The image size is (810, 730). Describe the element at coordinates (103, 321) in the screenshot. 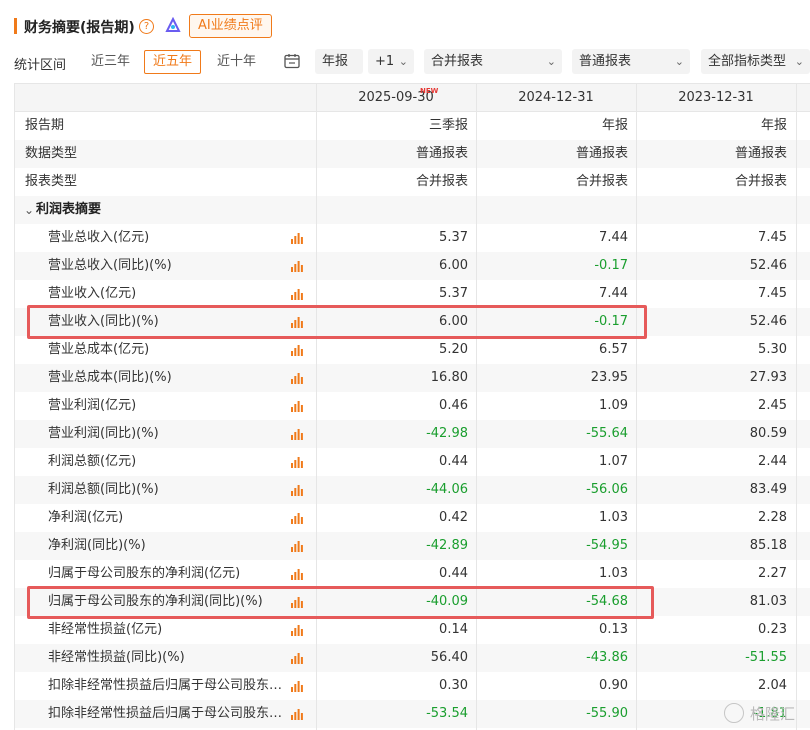

I see `row-label: 营业收入(同比)(%)` at that location.